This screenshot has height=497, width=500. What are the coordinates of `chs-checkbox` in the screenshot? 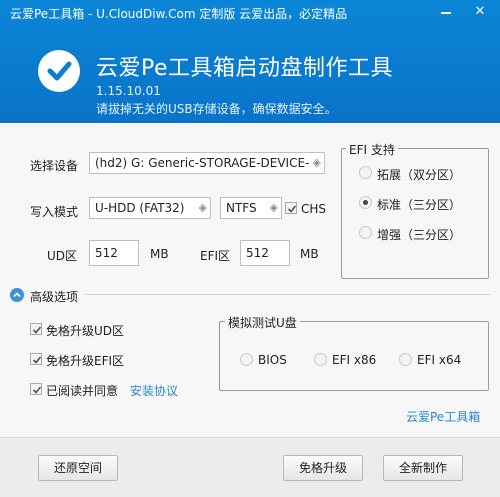 It's located at (291, 208).